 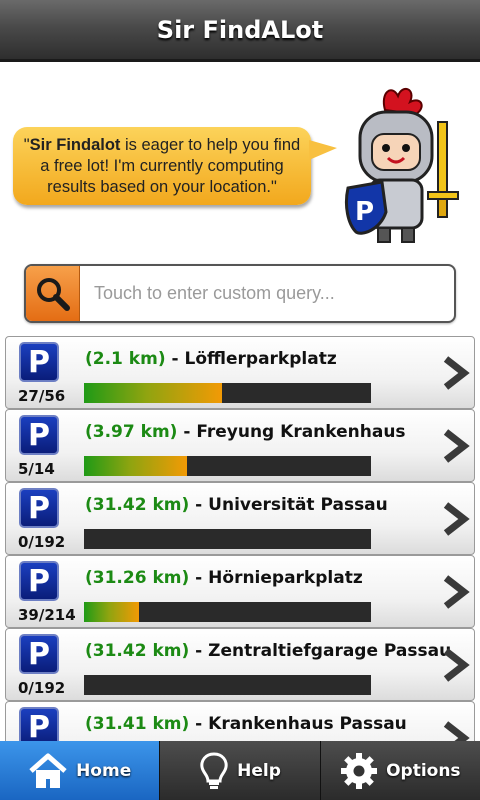 I want to click on free-count: 5/14, so click(x=36, y=469).